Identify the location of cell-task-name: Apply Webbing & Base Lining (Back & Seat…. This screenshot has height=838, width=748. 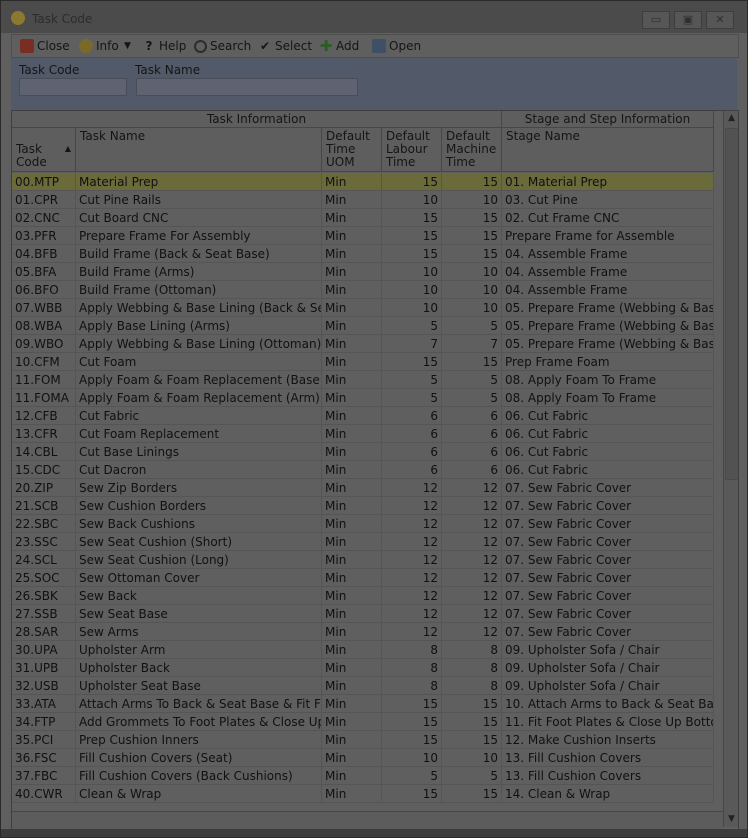
(199, 308).